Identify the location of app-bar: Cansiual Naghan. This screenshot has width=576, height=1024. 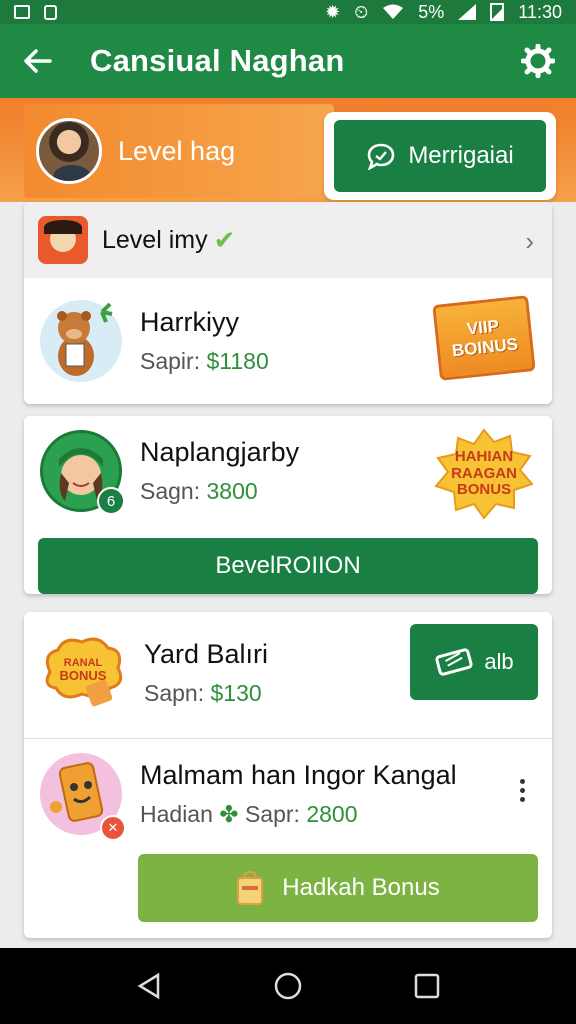
(288, 61).